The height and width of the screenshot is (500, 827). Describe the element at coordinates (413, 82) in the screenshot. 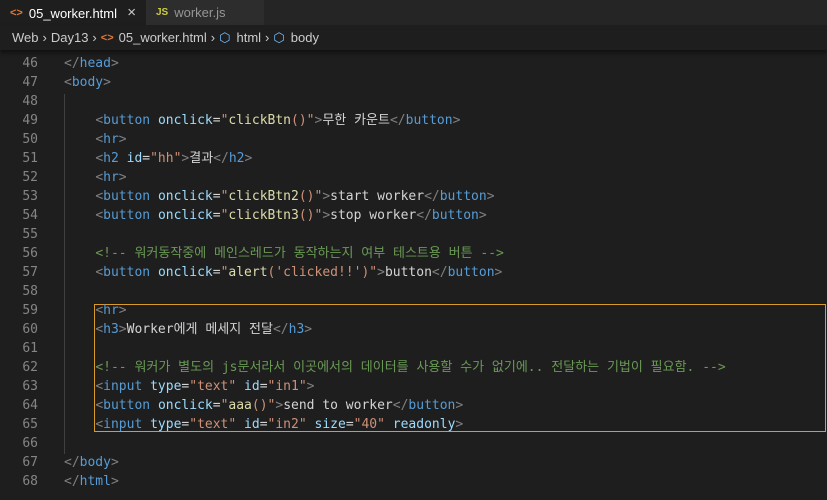

I see `code-line: 47 <body>` at that location.